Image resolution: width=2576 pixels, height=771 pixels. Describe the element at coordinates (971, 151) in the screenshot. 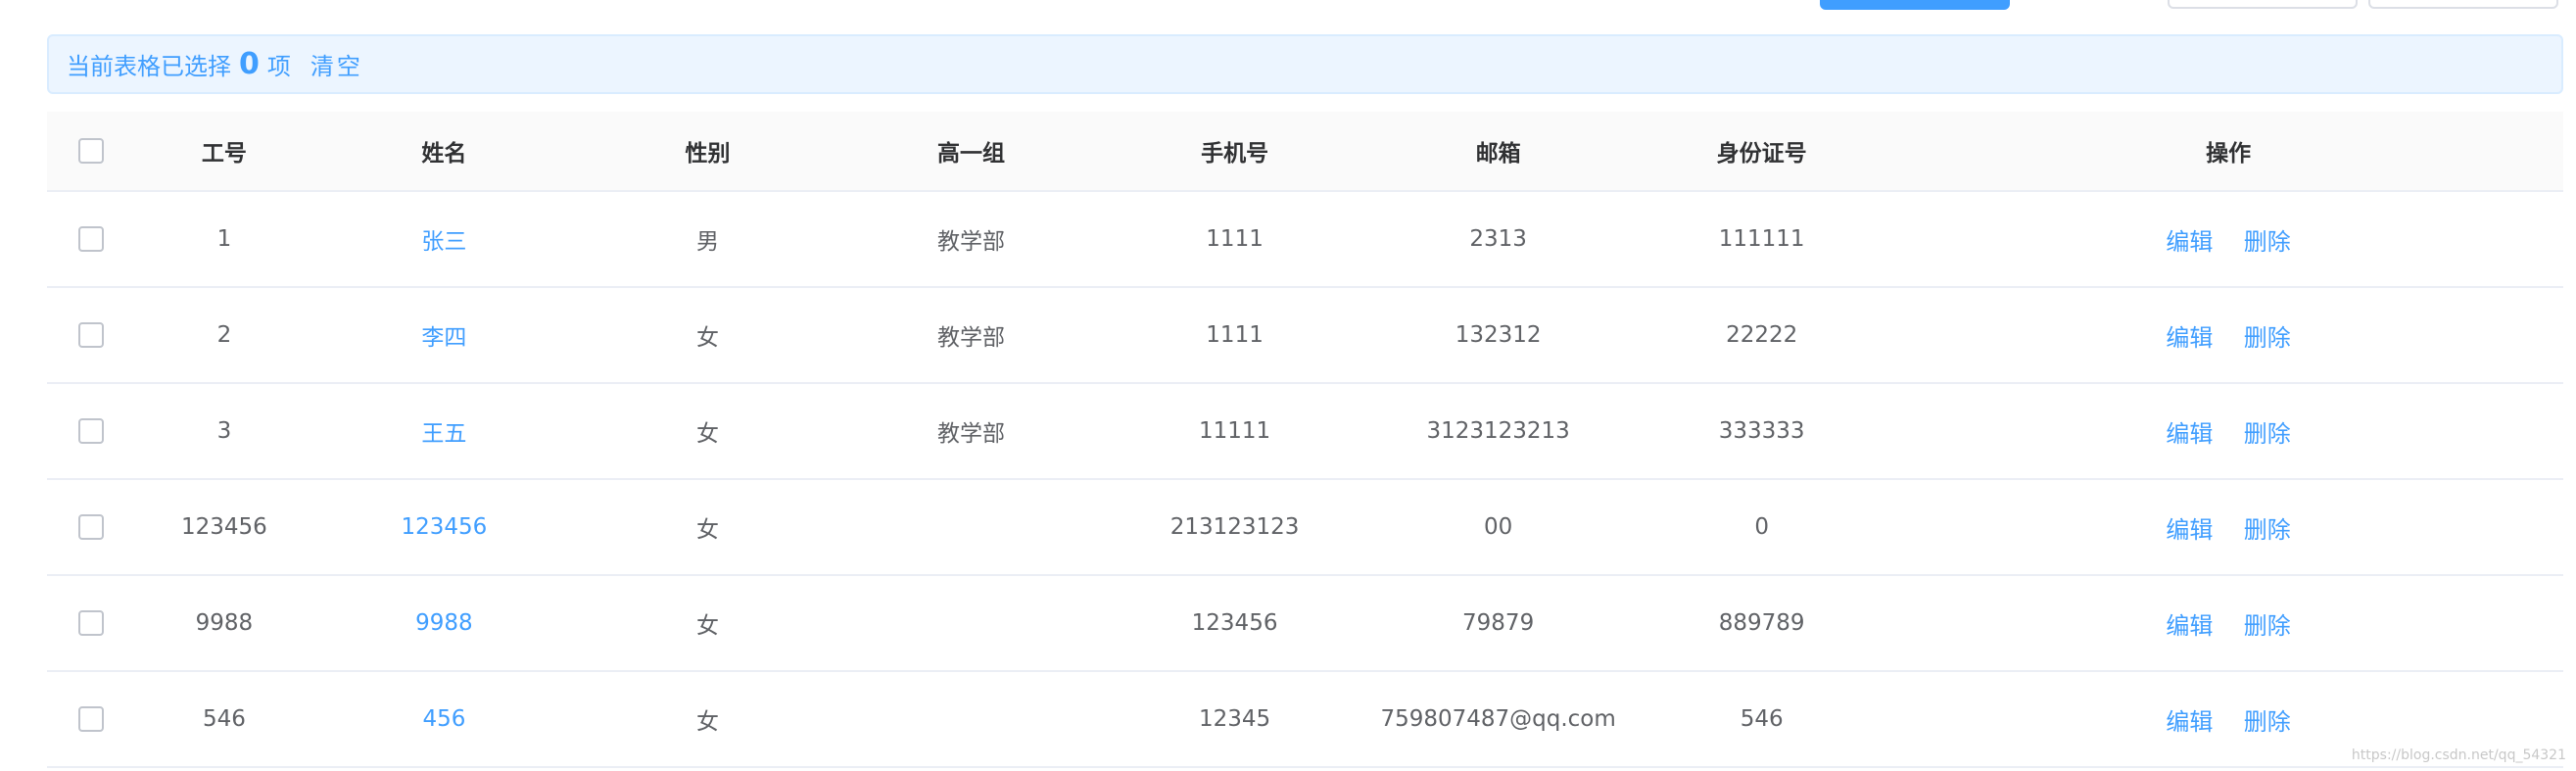

I see `header-dept: 高一组` at that location.